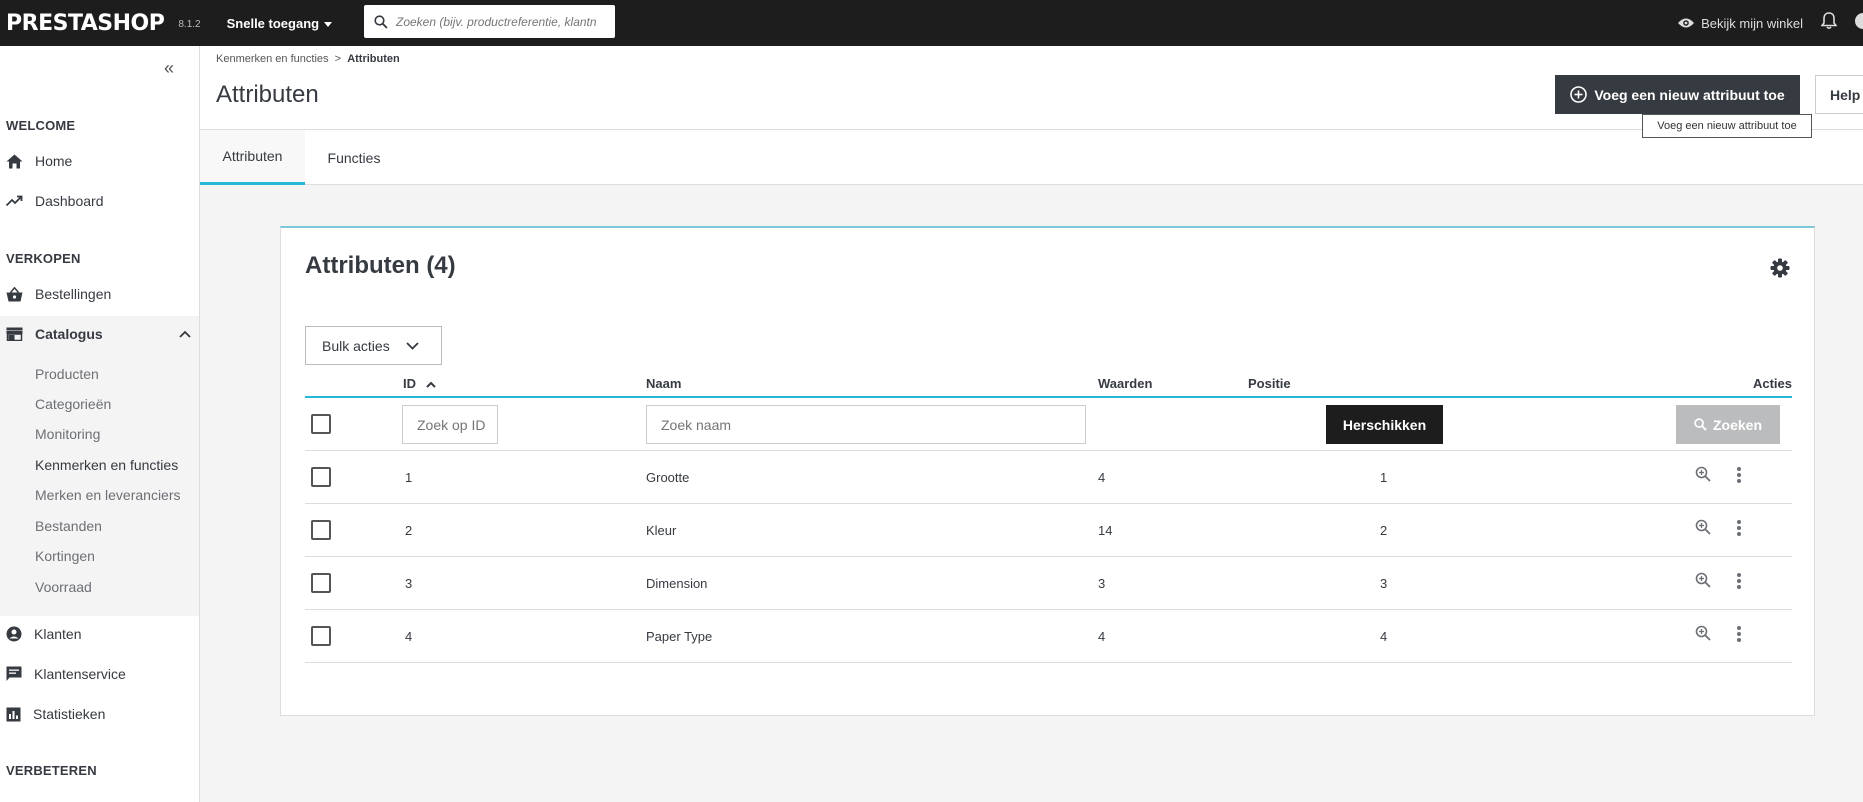 The width and height of the screenshot is (1863, 802). What do you see at coordinates (1048, 636) in the screenshot?
I see `table-row: 4 Paper Type 4 4` at bounding box center [1048, 636].